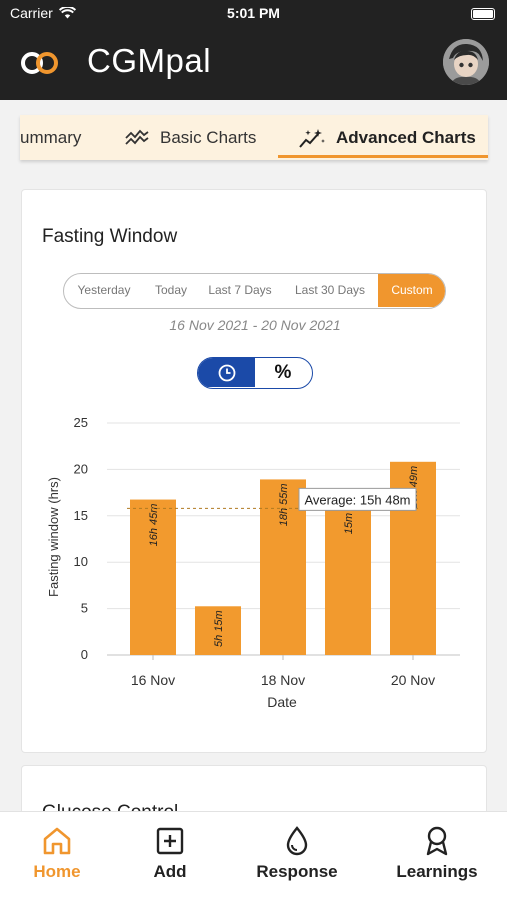  I want to click on average-label: Average: 15h 48m, so click(358, 499).